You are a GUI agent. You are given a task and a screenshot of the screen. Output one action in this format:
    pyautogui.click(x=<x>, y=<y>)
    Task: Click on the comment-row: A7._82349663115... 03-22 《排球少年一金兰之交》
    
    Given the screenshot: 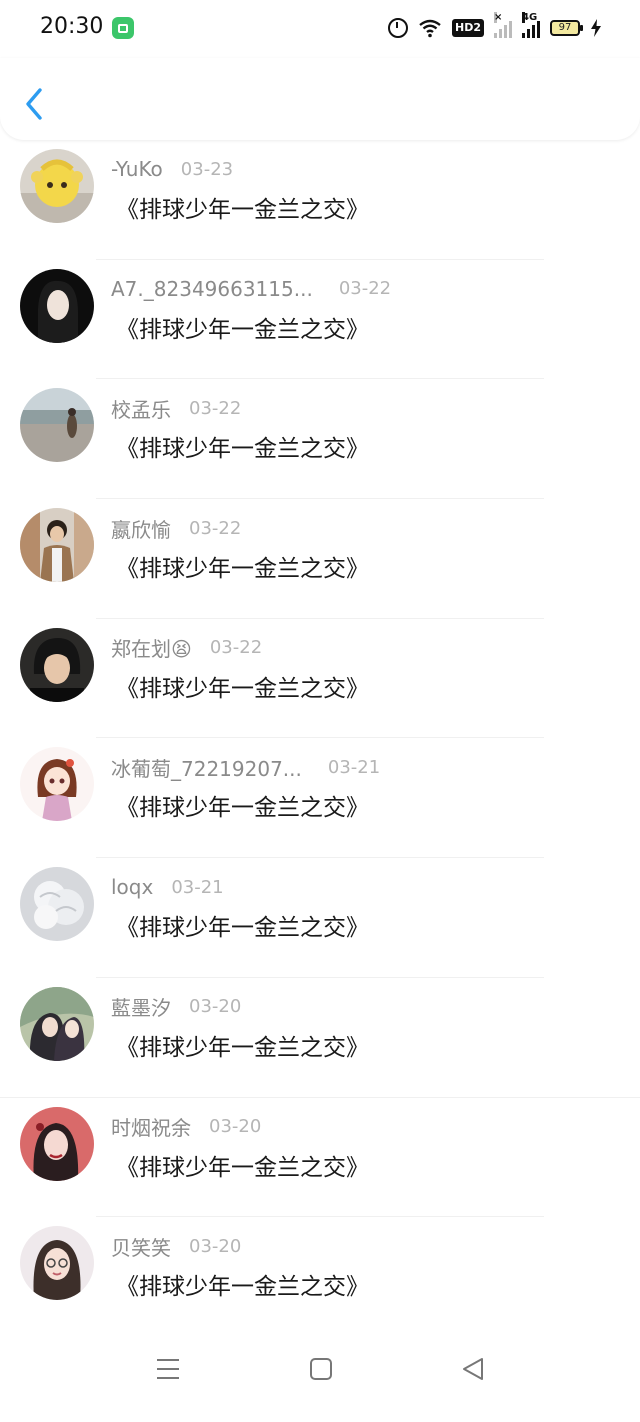 What is the action you would take?
    pyautogui.click(x=320, y=320)
    